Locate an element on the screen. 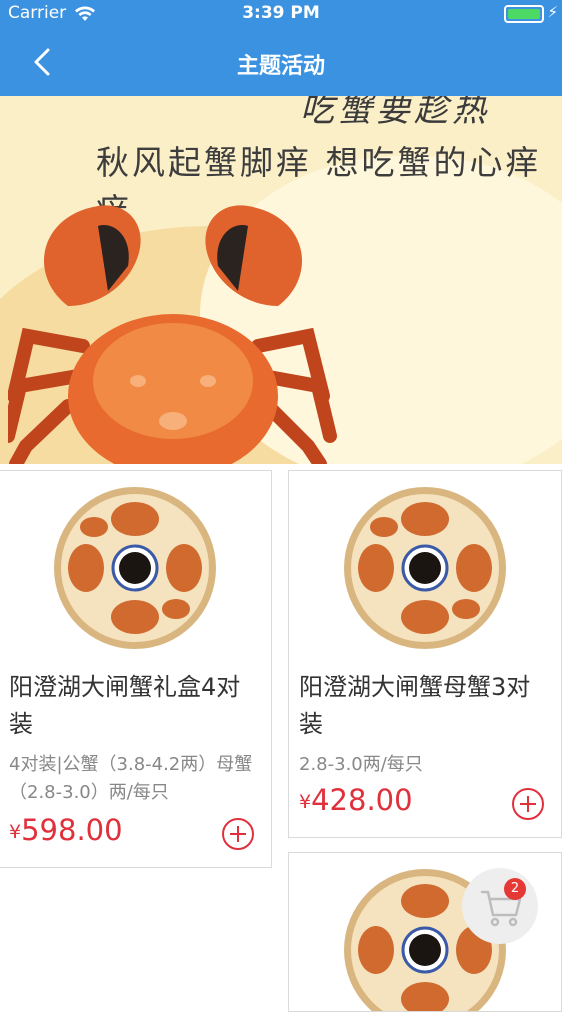 This screenshot has width=562, height=1012. product-price: ¥598.00 is located at coordinates (66, 830).